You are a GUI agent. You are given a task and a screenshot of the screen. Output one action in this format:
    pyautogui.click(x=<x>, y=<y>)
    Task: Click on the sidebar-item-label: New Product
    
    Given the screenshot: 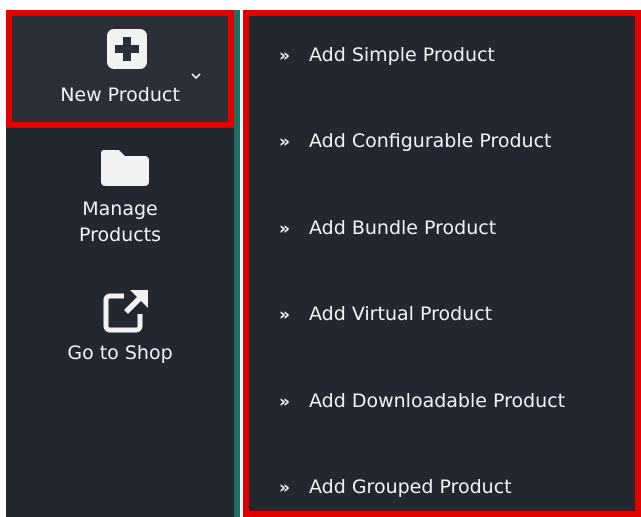 What is the action you would take?
    pyautogui.click(x=120, y=95)
    